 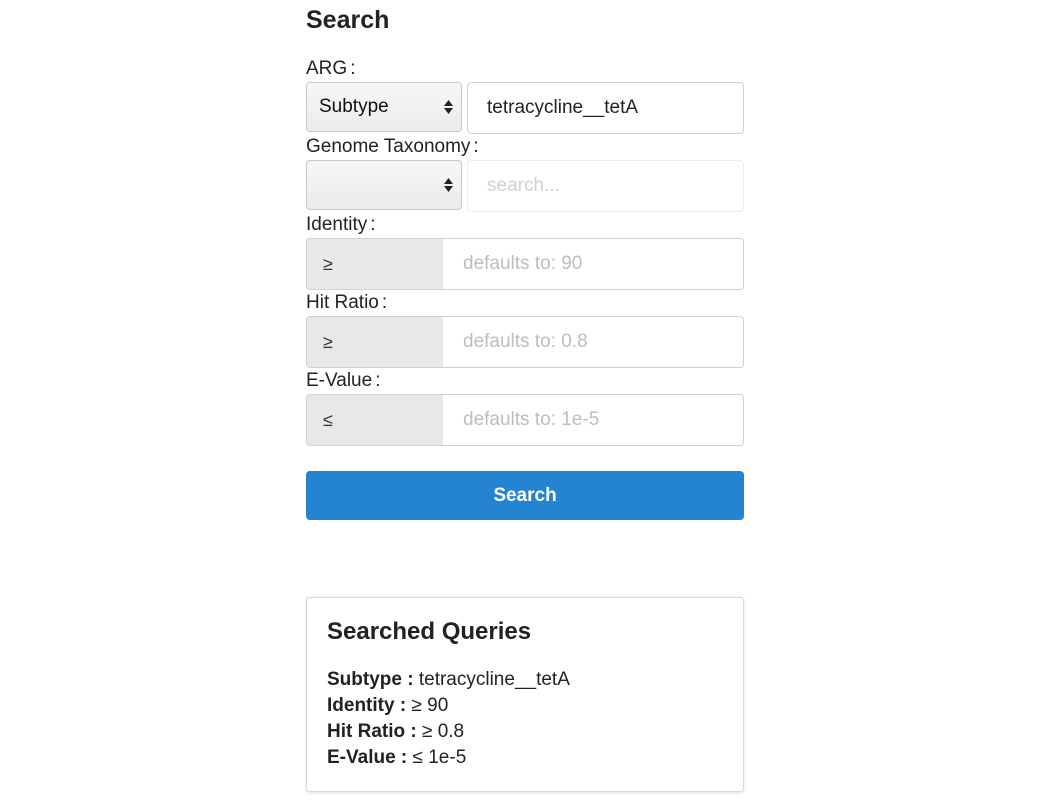 I want to click on query-item: Identity : ≥ 90, so click(x=387, y=706).